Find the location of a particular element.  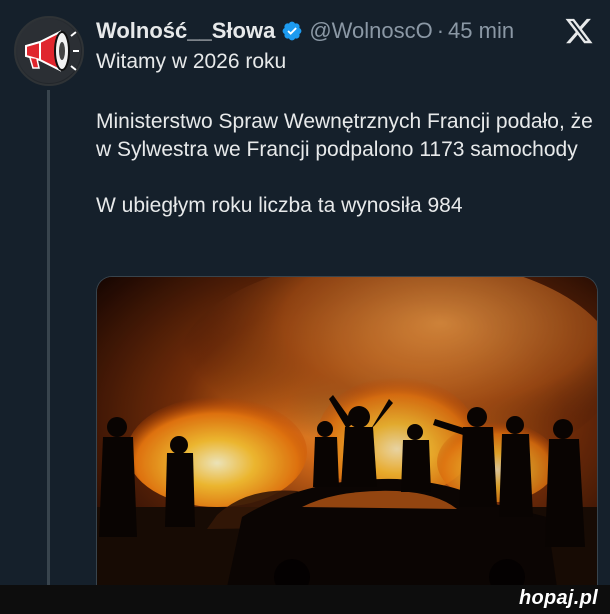

post-time: 45 min is located at coordinates (481, 31).